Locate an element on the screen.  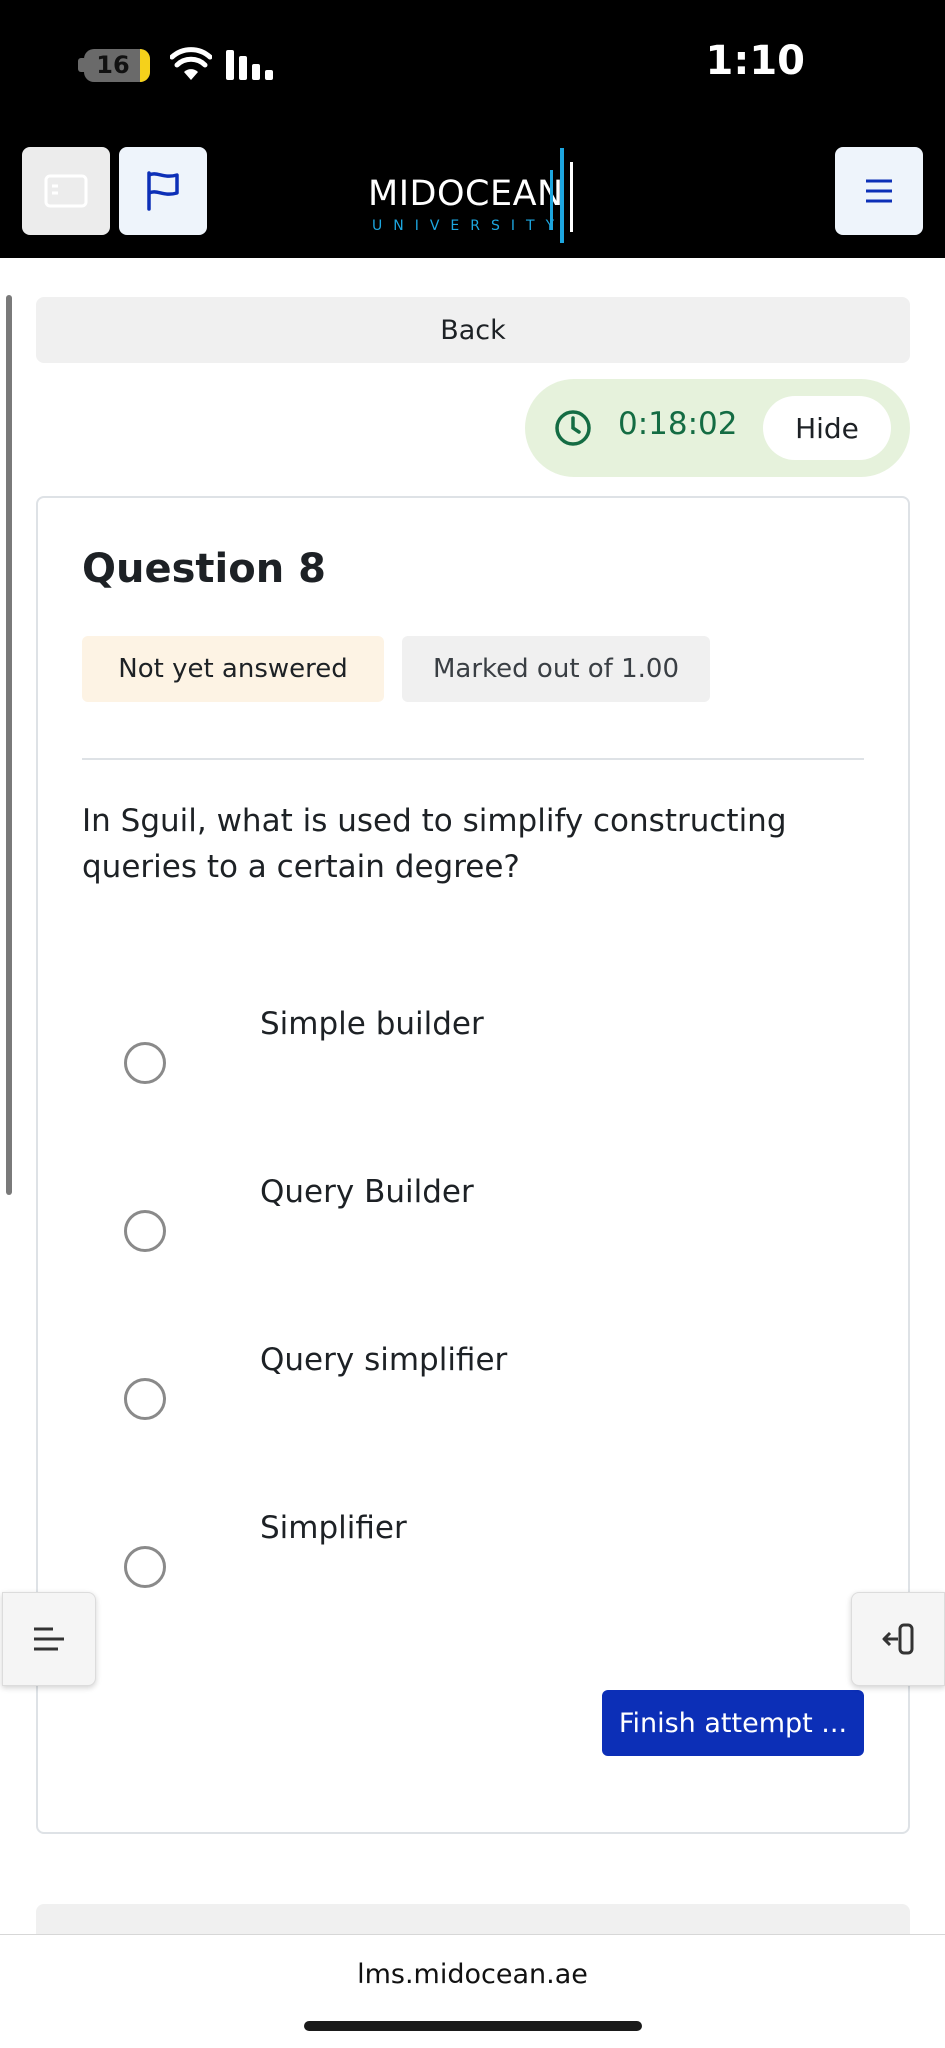
flag-question-button is located at coordinates (163, 191).